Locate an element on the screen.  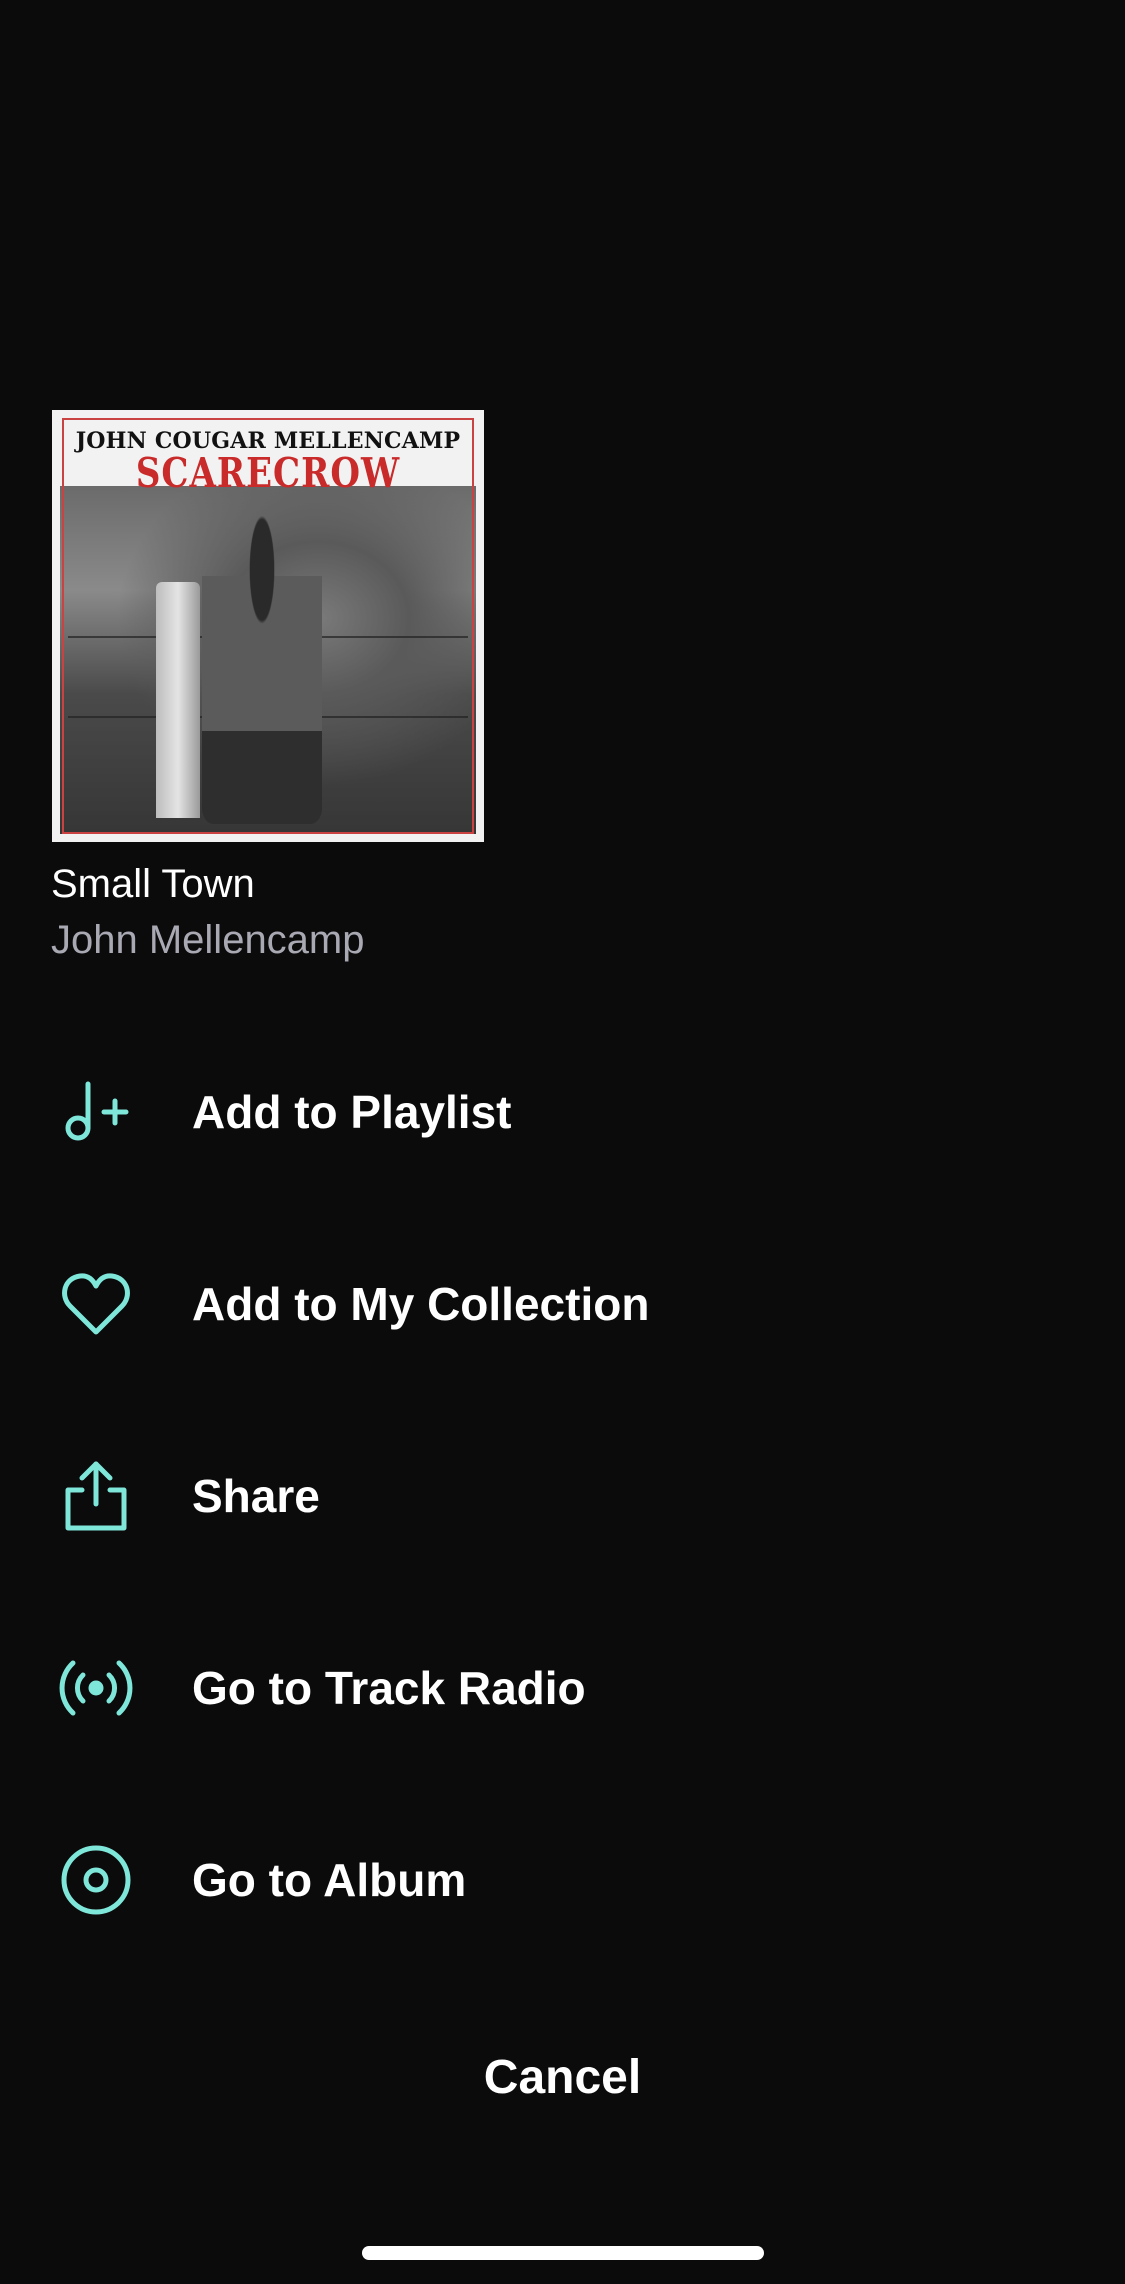
menu-item-track-radio: Go to Track Radio is located at coordinates (562, 1688).